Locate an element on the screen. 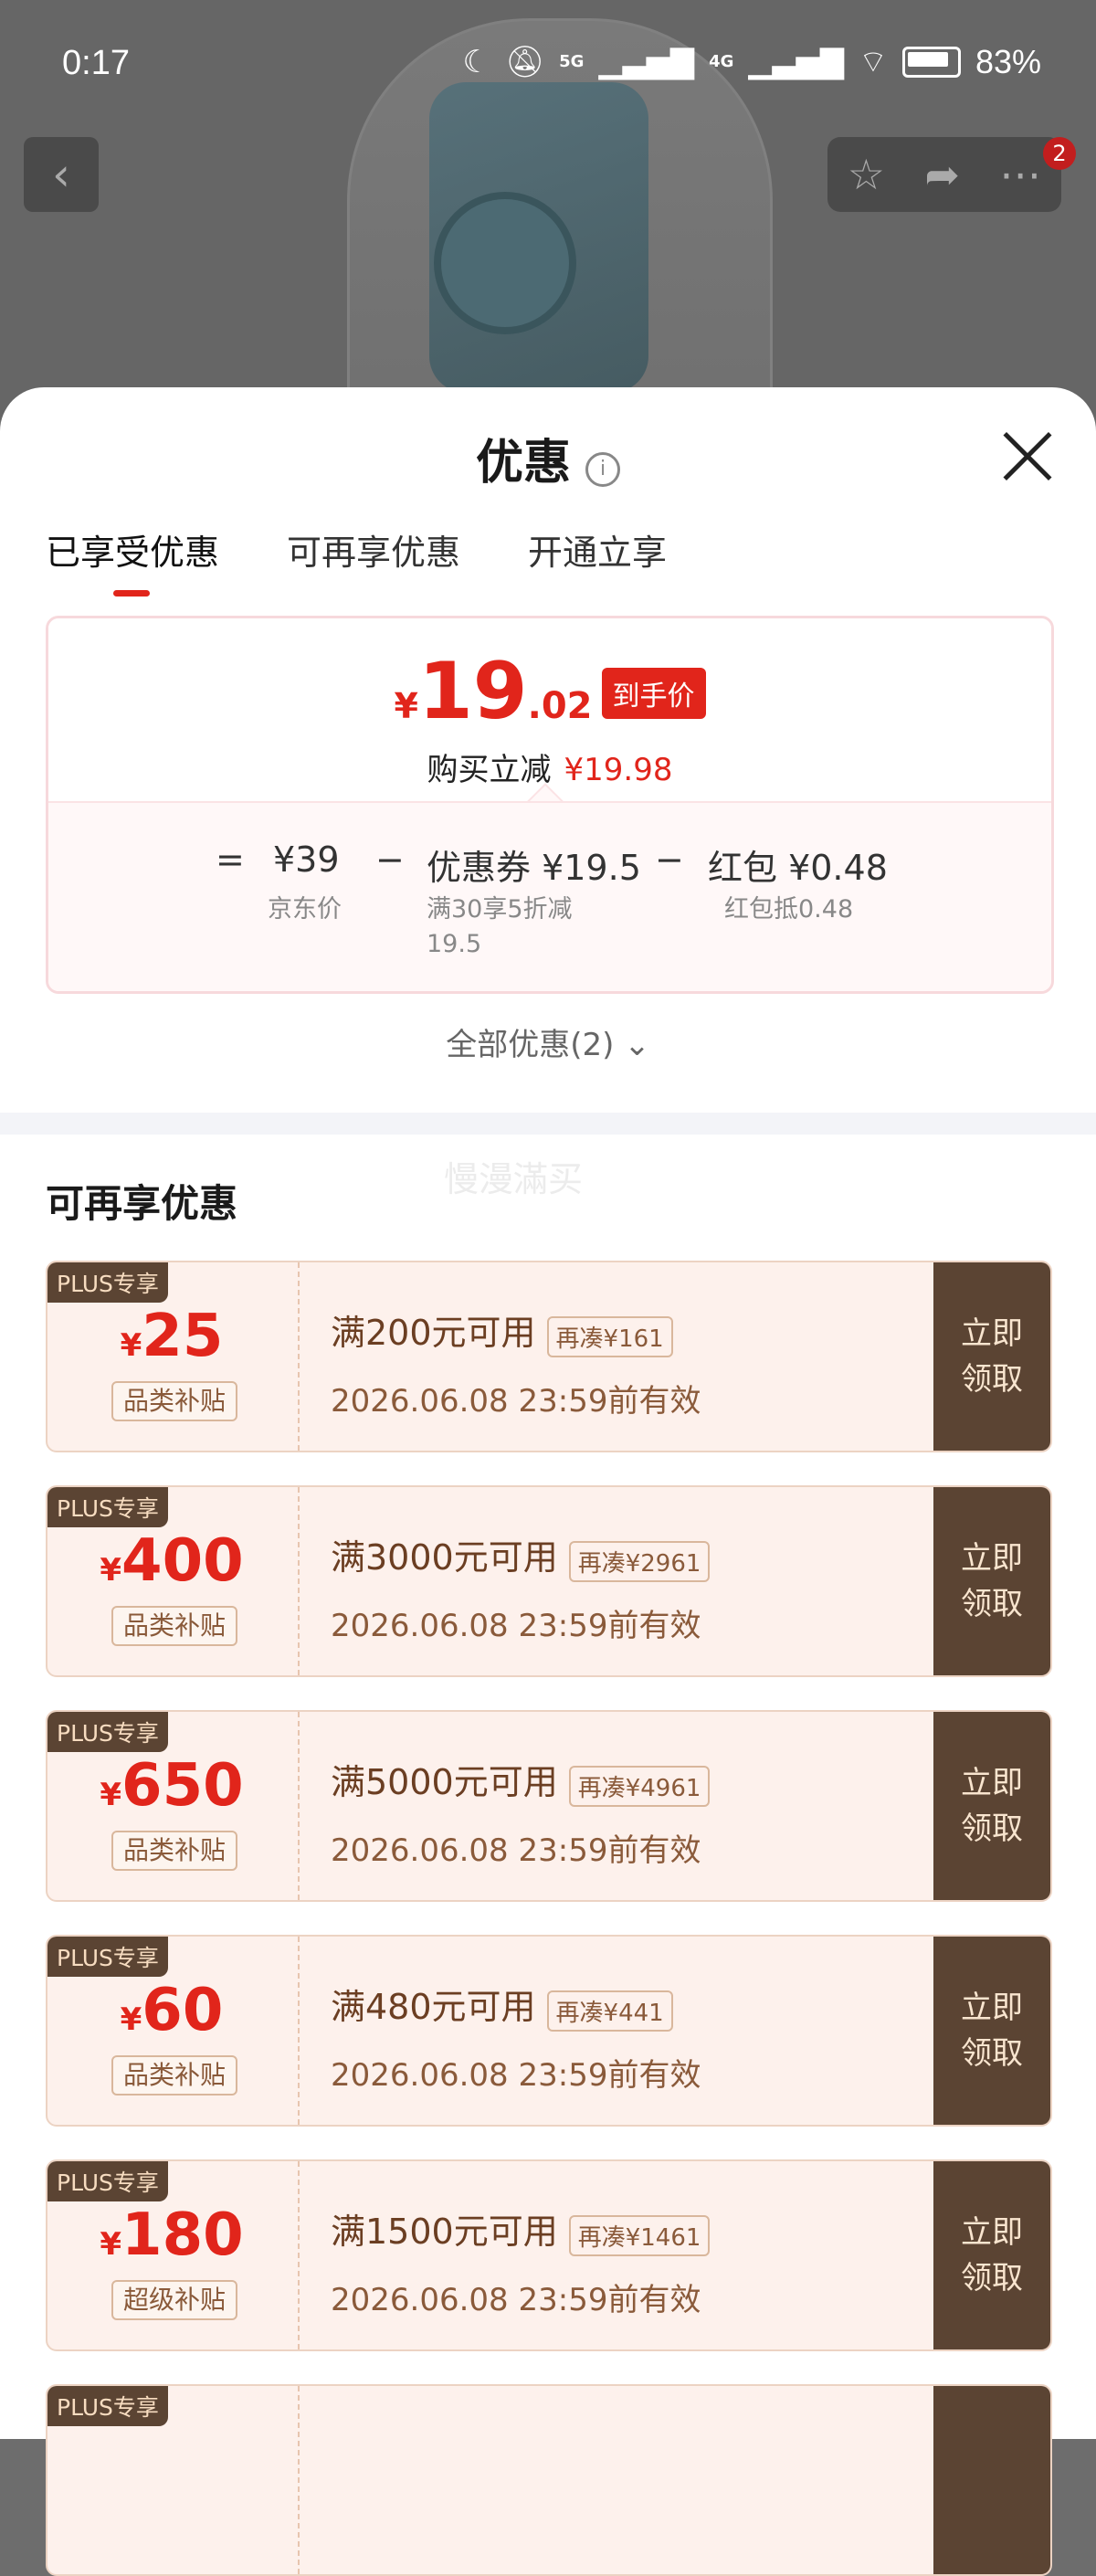  moon-icon: ☾ is located at coordinates (476, 61).